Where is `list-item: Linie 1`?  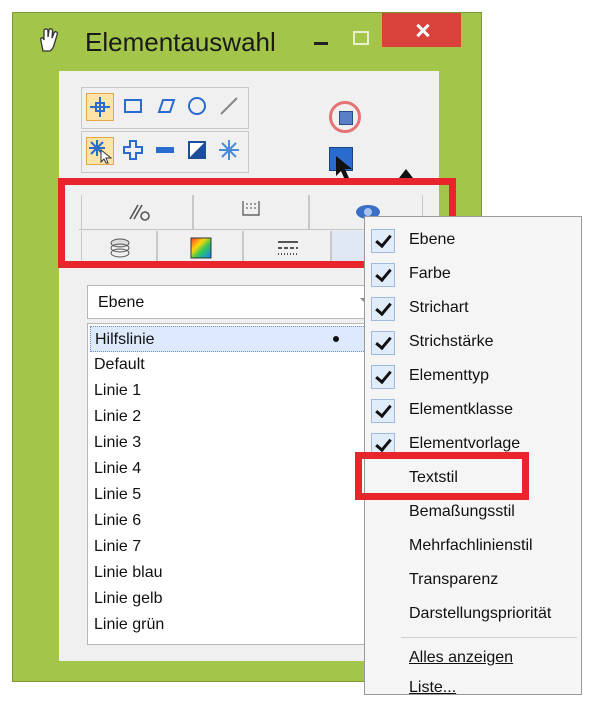
list-item: Linie 1 is located at coordinates (117, 391).